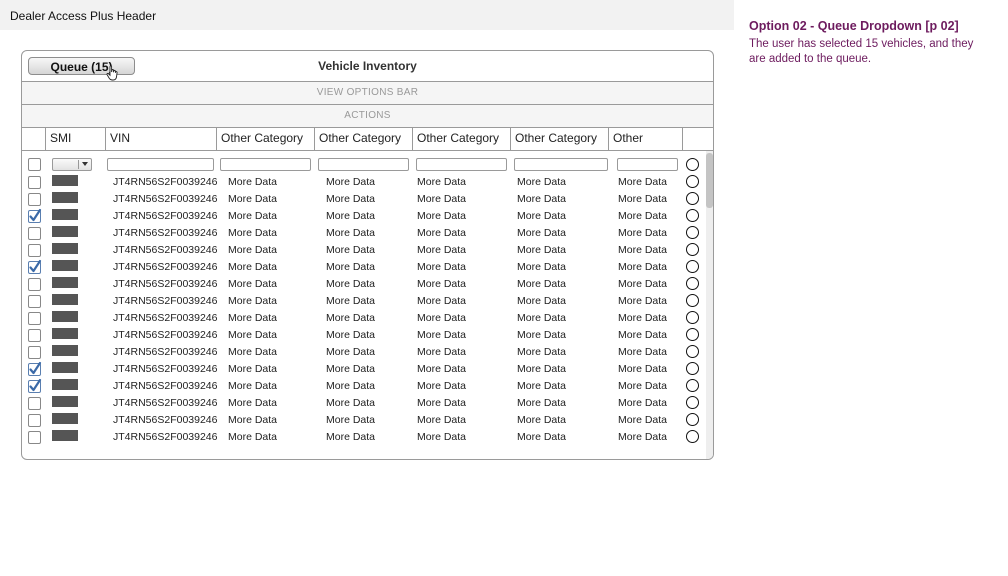  Describe the element at coordinates (709, 180) in the screenshot. I see `scrollbar-thumb` at that location.